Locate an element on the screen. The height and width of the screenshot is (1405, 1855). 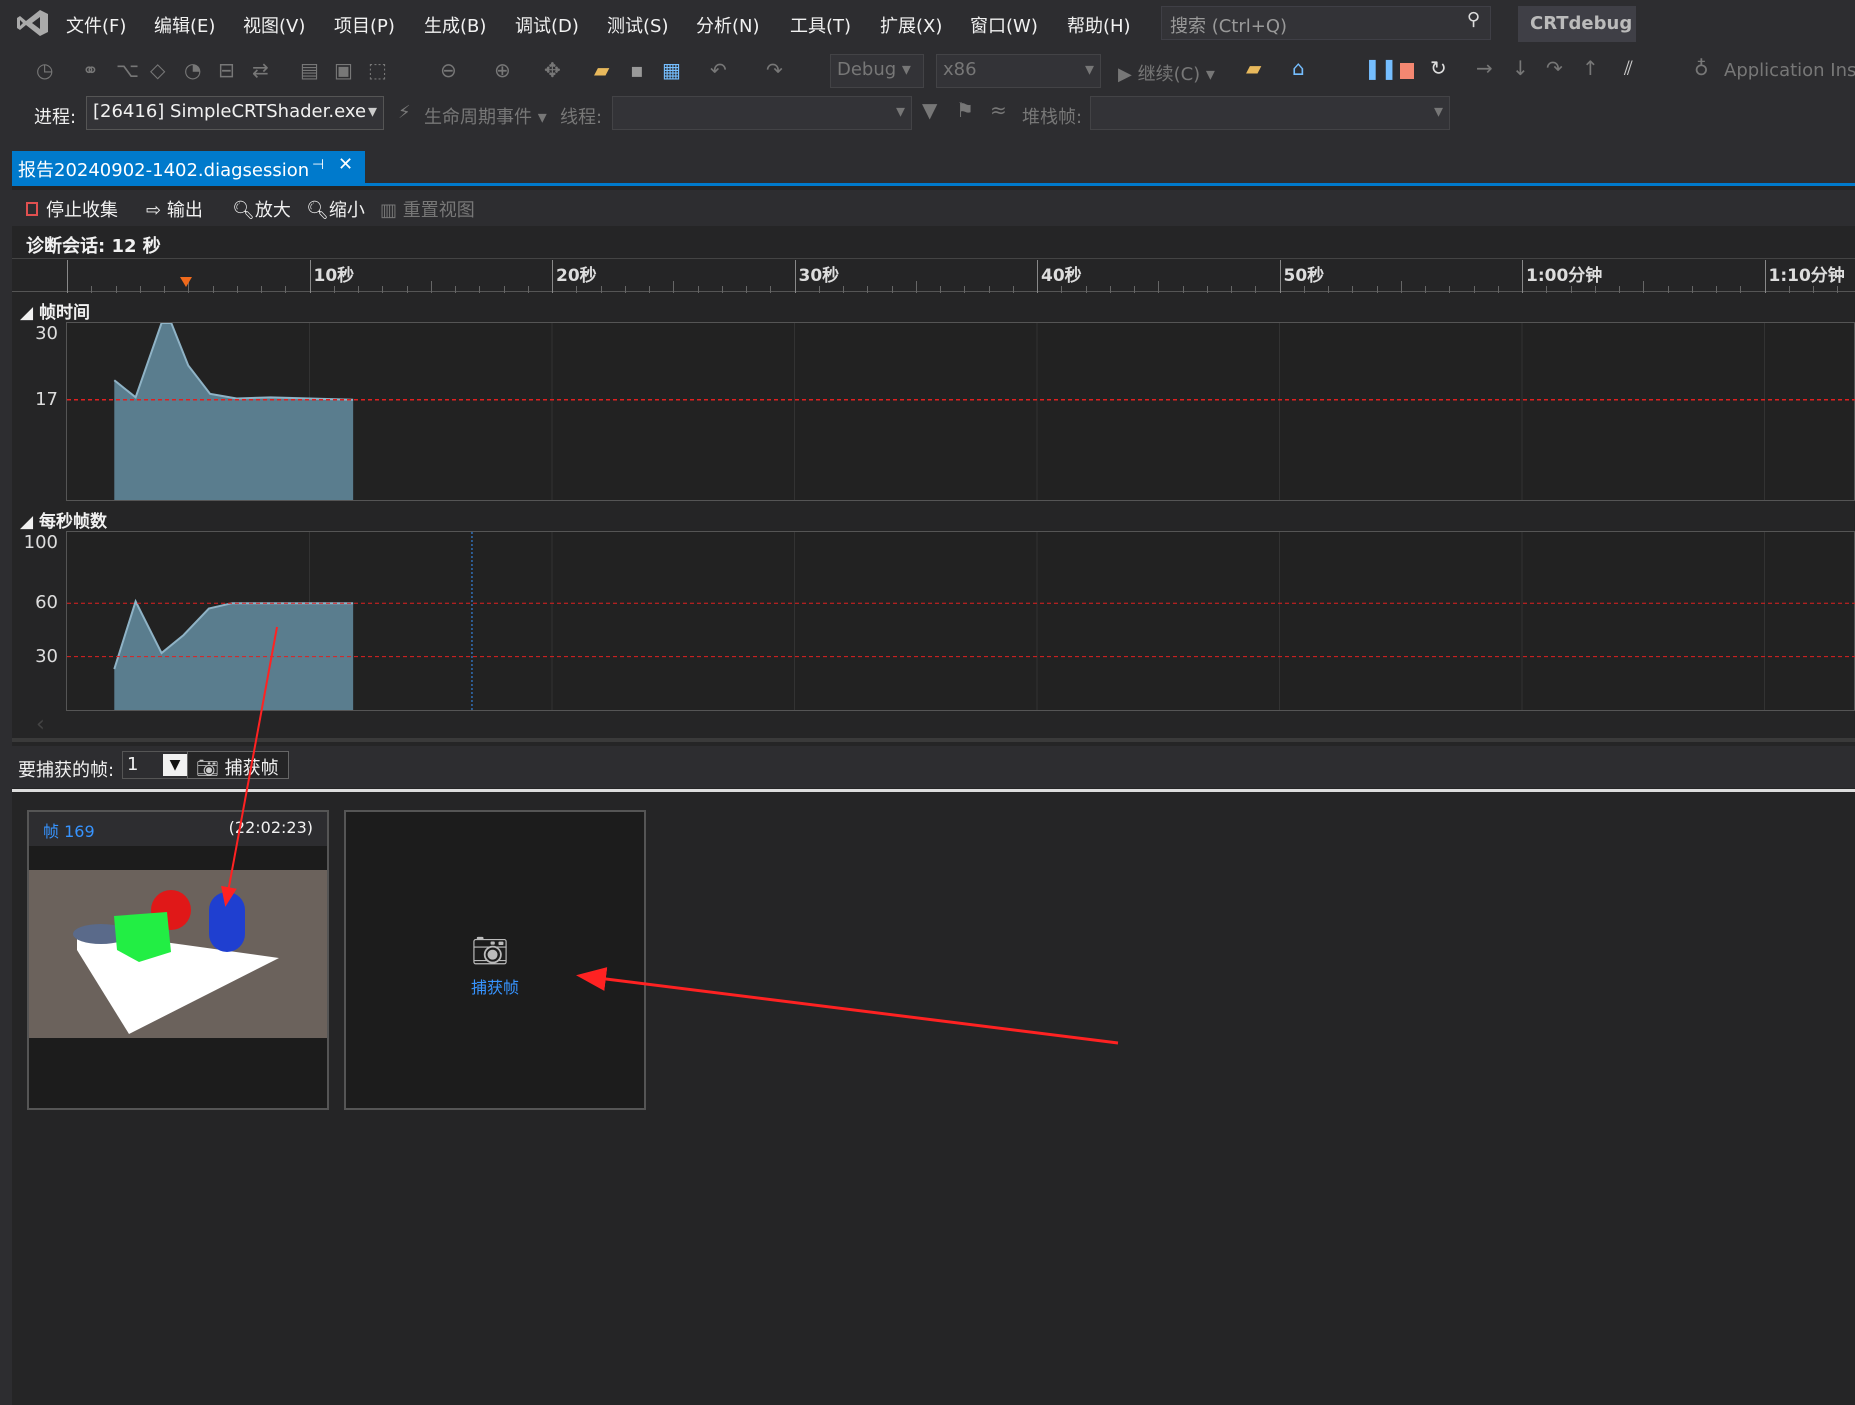
menu-item: 工具(T) is located at coordinates (820, 25).